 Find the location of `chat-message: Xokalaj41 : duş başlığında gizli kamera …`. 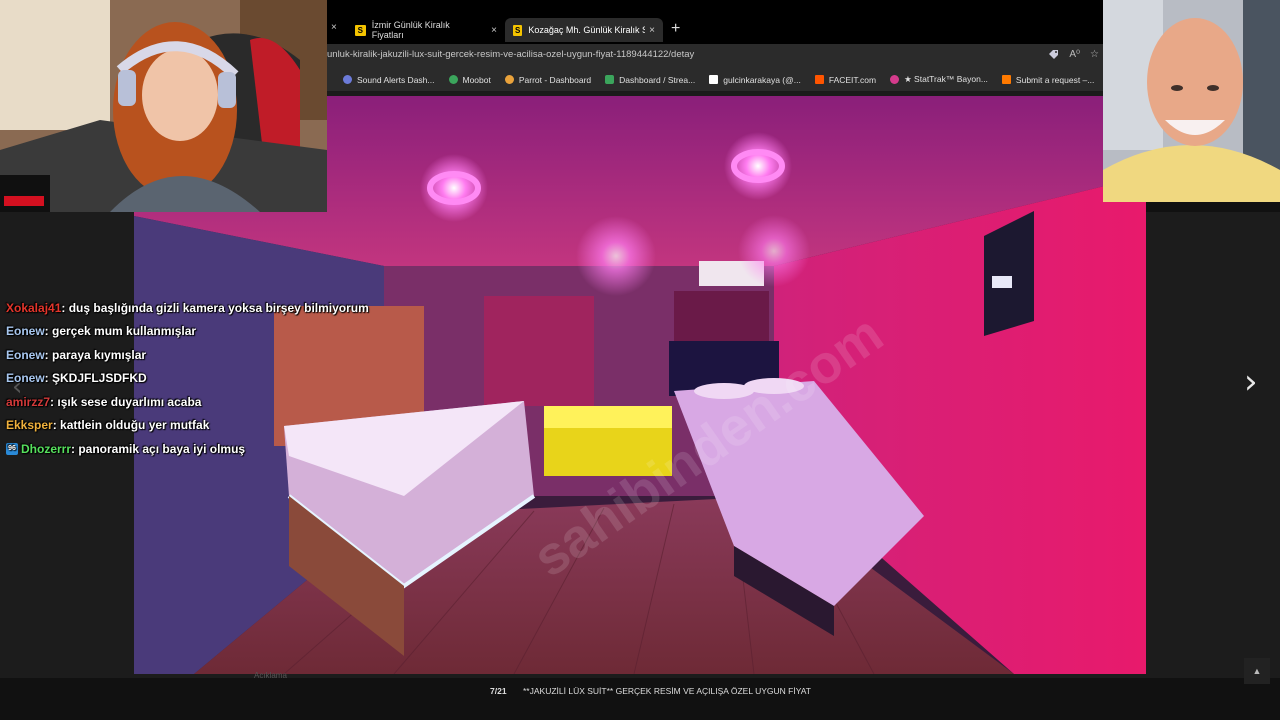

chat-message: Xokalaj41 : duş başlığında gizli kamera … is located at coordinates (187, 308).